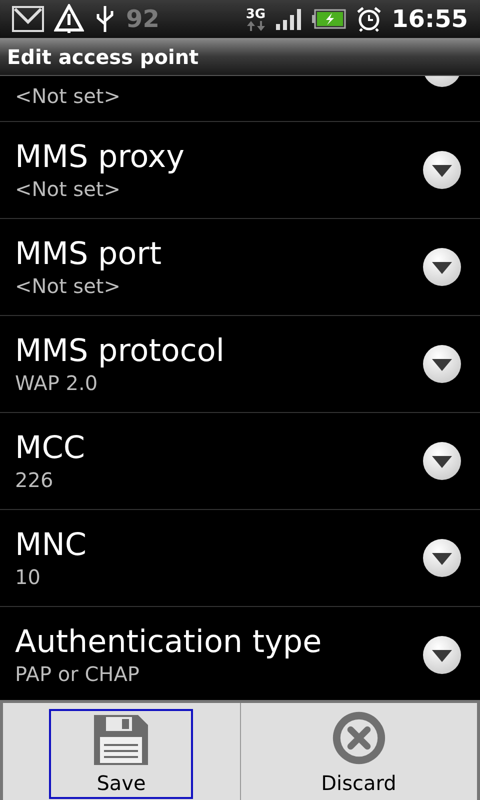 The image size is (480, 800). I want to click on warning-icon, so click(69, 19).